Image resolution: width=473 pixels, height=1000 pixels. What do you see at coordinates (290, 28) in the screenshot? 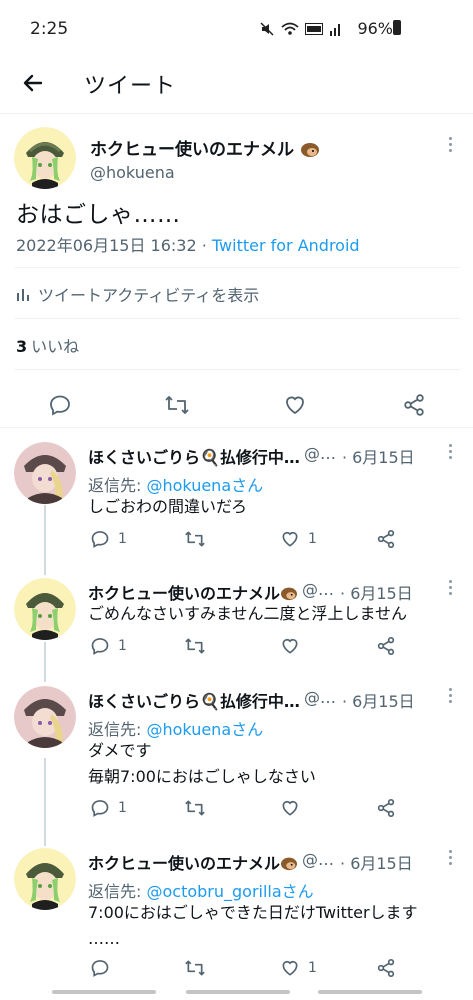
I see `wifi-icon` at bounding box center [290, 28].